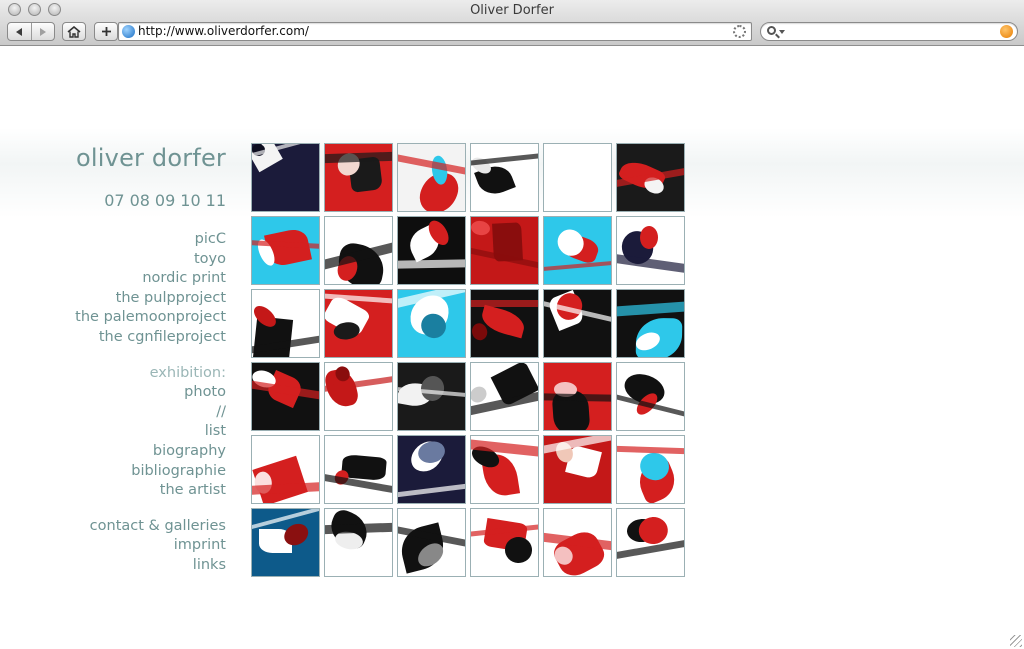  What do you see at coordinates (113, 260) in the screenshot?
I see `nav-link-toyo: toyo` at bounding box center [113, 260].